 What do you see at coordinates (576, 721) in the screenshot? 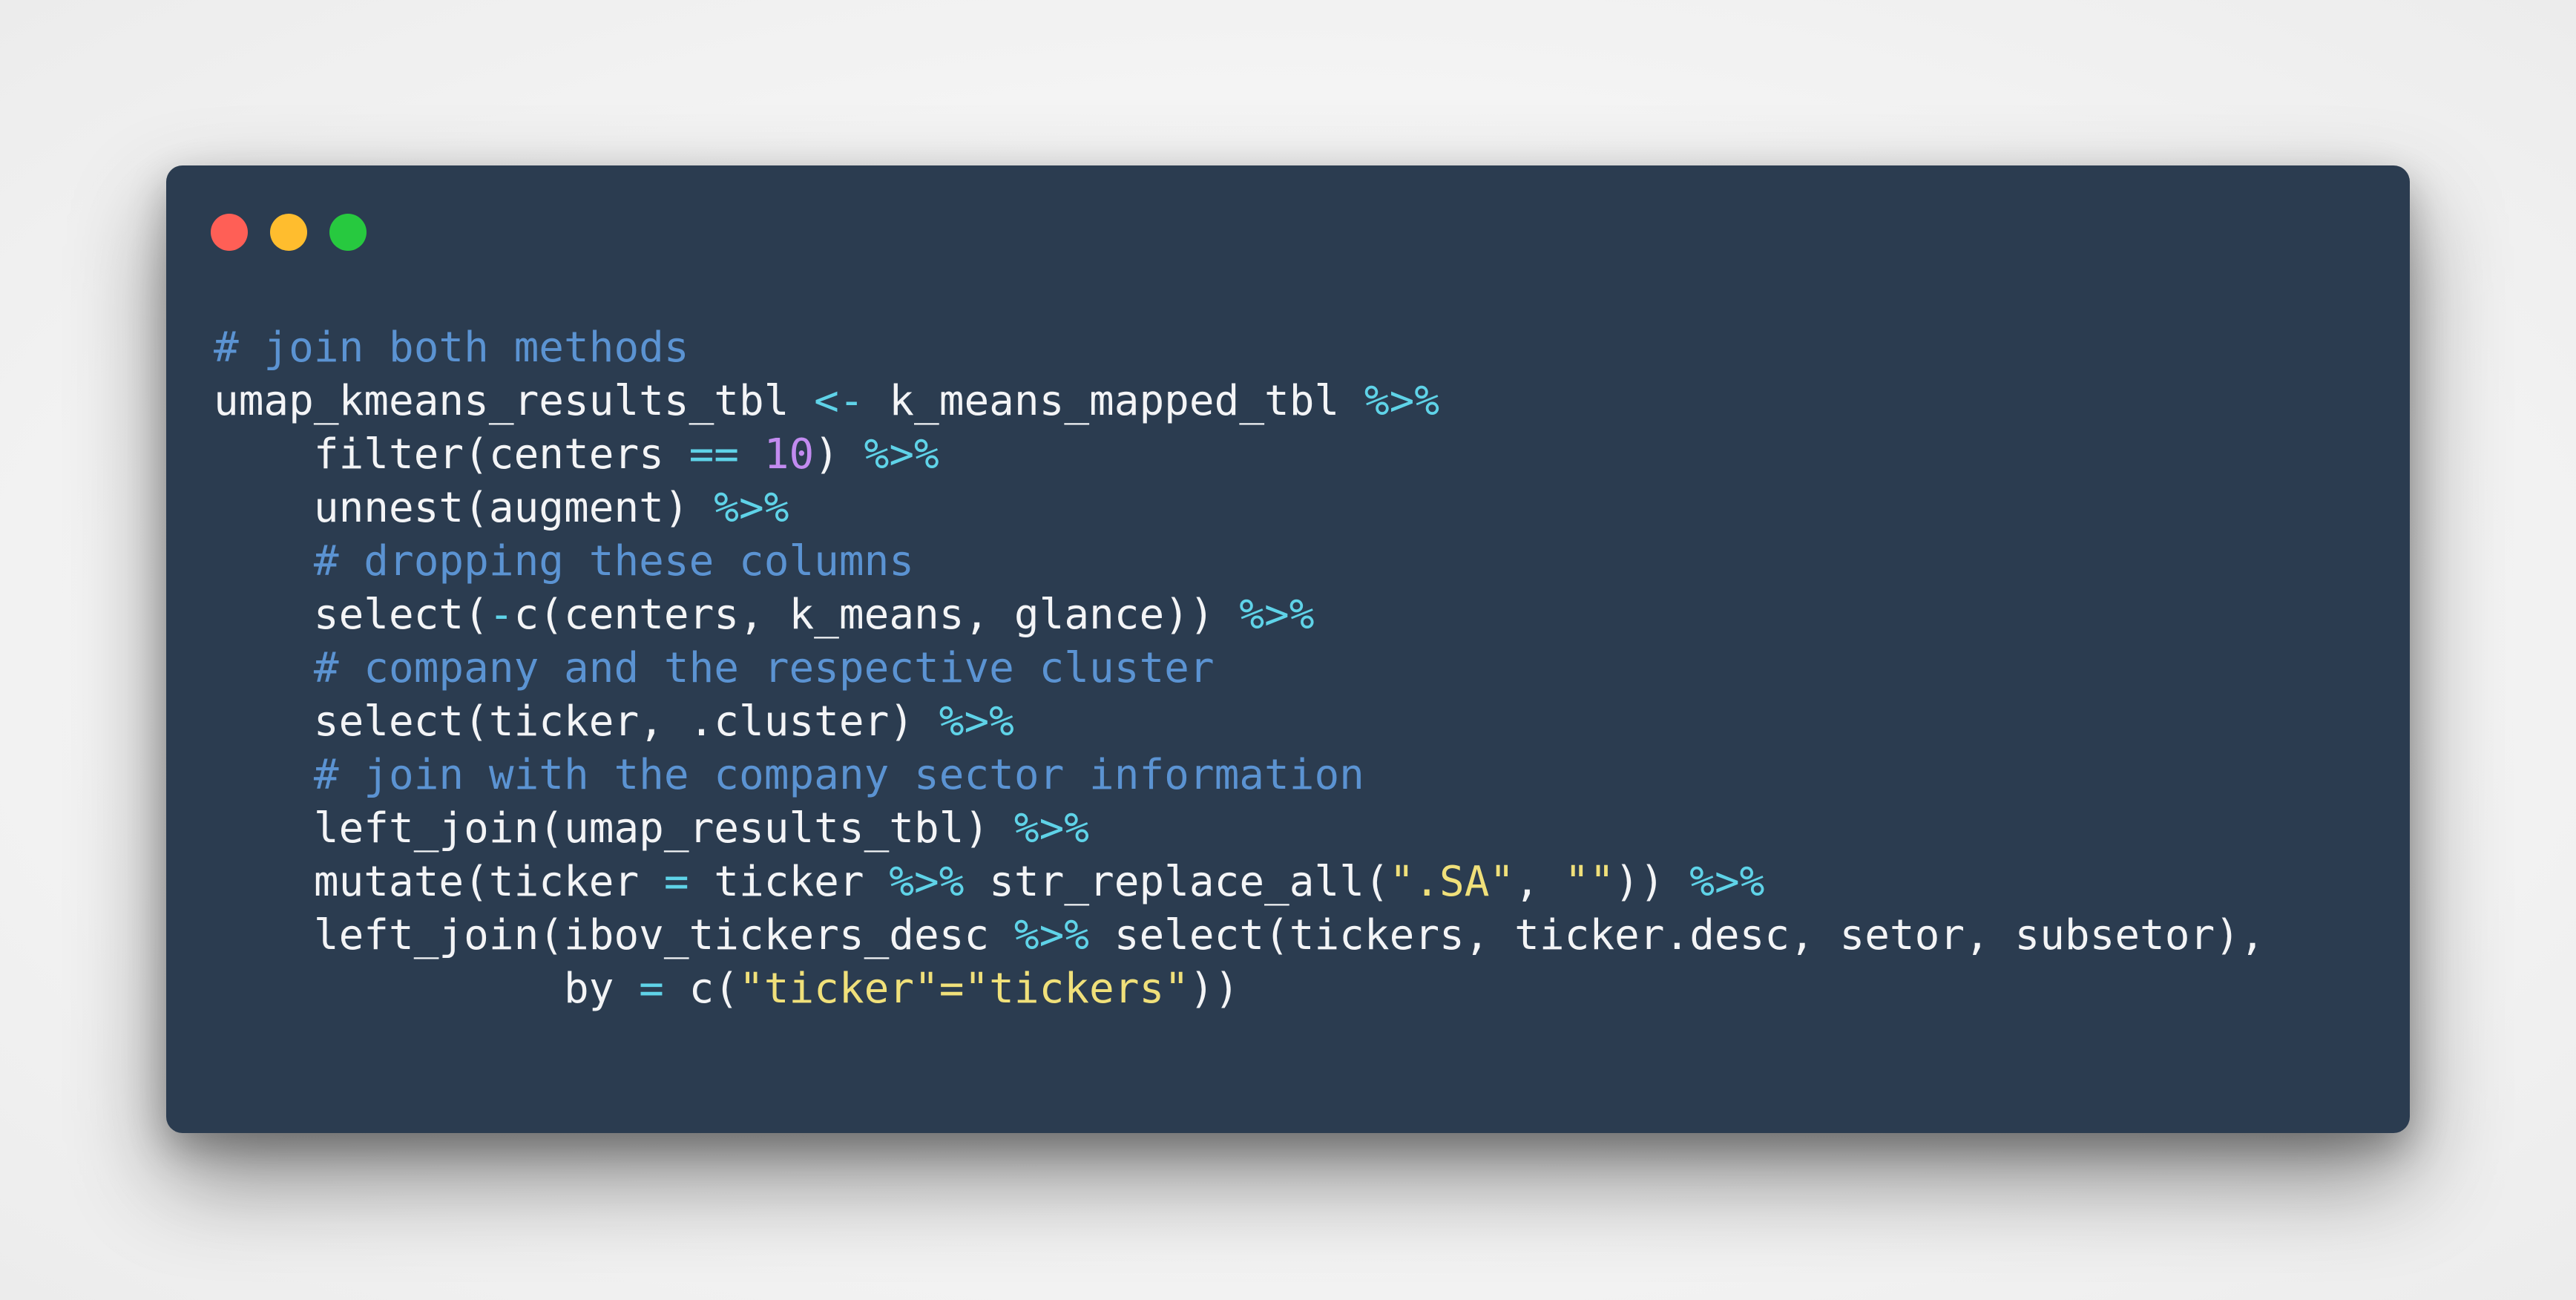
I see `code-token: select(ticker, .cluster)` at bounding box center [576, 721].